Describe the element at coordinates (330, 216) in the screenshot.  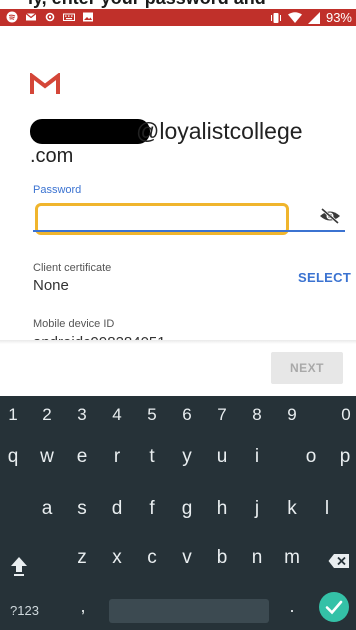
I see `eye-off-icon` at that location.